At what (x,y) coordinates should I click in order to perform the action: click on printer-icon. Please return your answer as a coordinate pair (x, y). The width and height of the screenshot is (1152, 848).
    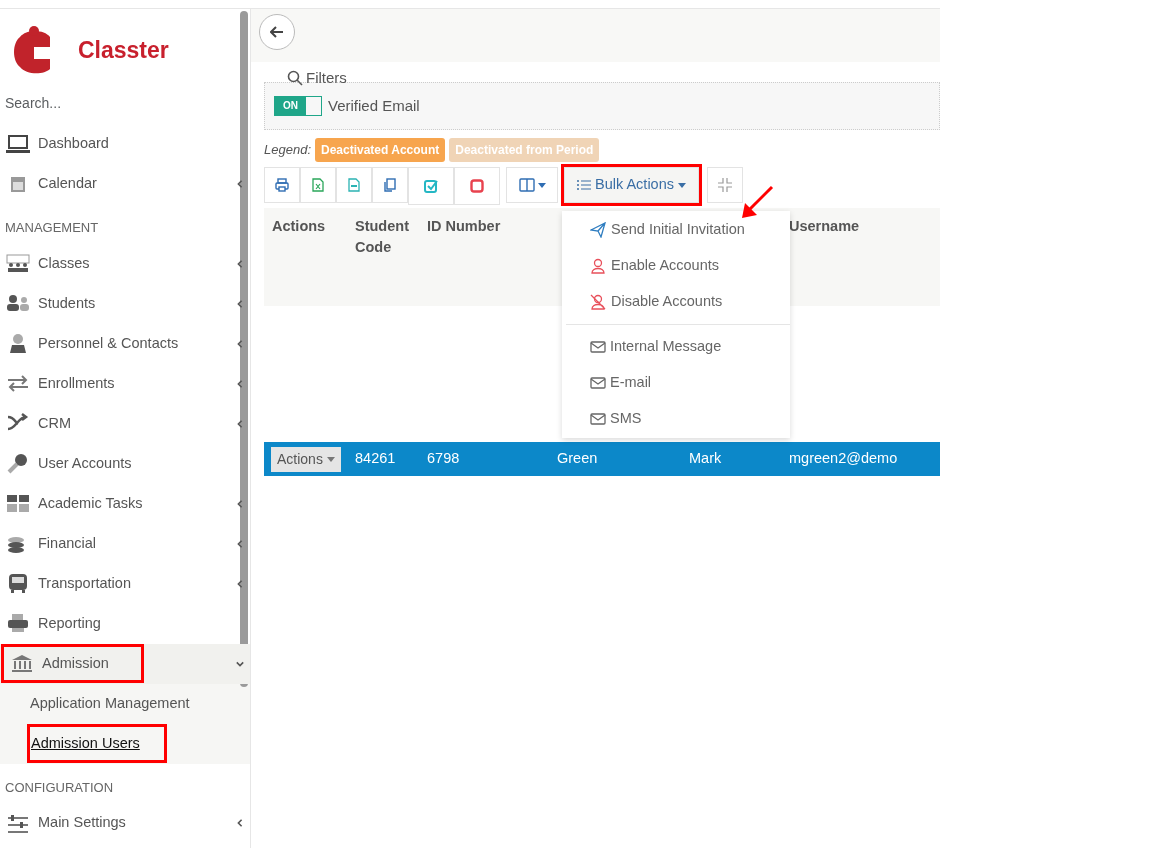
    Looking at the image, I should click on (18, 623).